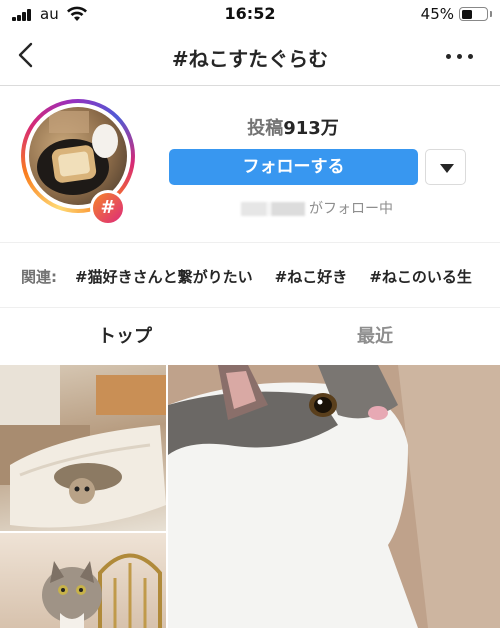 This screenshot has height=628, width=500. I want to click on battery-percentage: 45%, so click(437, 14).